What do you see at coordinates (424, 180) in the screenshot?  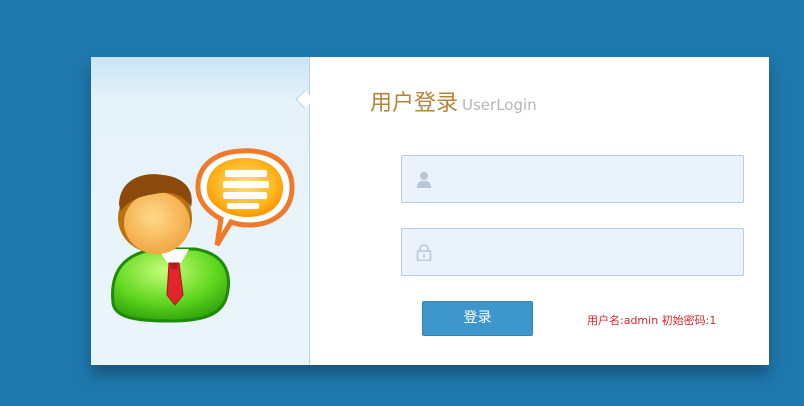 I see `user-icon` at bounding box center [424, 180].